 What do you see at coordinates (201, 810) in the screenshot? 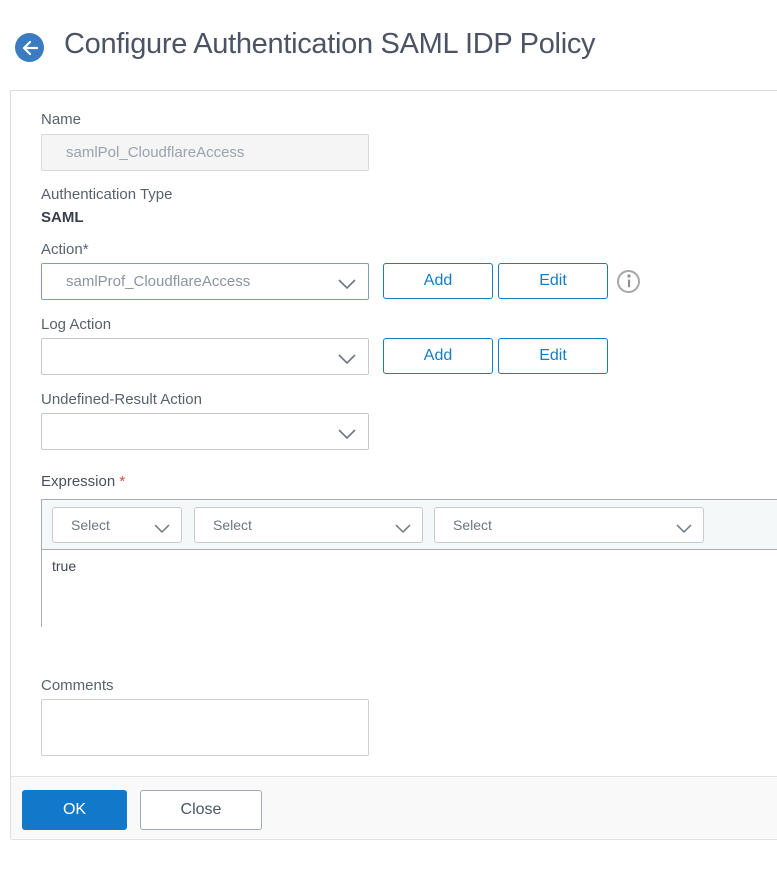
I see `close-button: Close` at bounding box center [201, 810].